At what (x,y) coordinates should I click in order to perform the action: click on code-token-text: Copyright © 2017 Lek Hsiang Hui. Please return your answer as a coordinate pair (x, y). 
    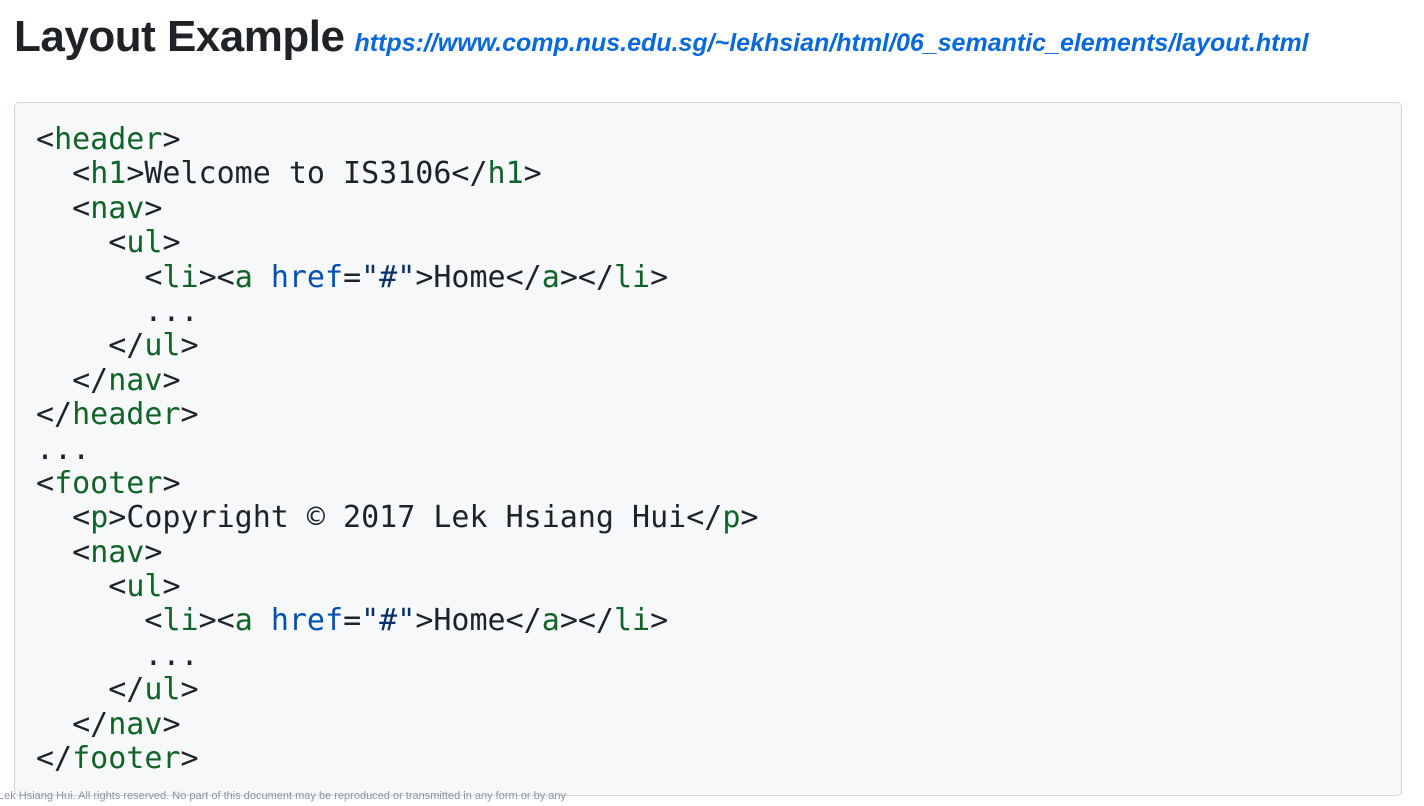
    Looking at the image, I should click on (406, 518).